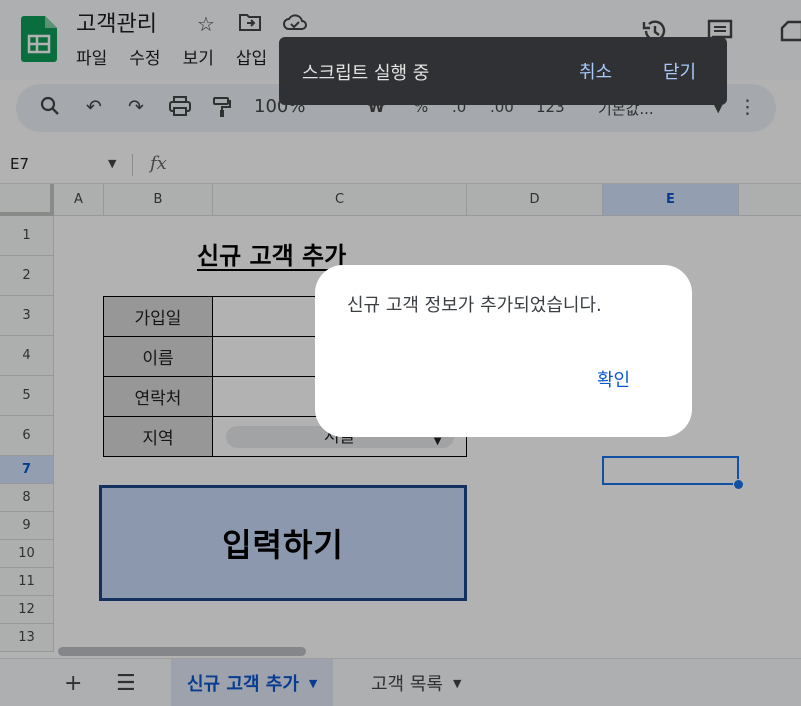  I want to click on cancel-script-button: 취소, so click(595, 71).